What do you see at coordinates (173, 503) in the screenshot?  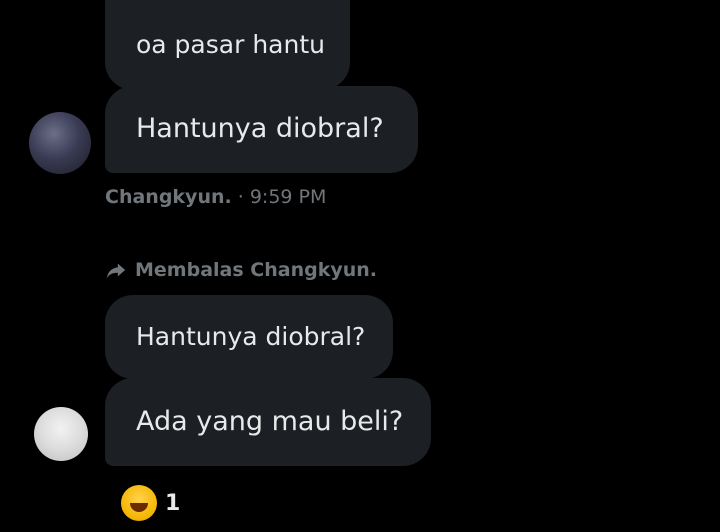 I see `reaction-count: 1` at bounding box center [173, 503].